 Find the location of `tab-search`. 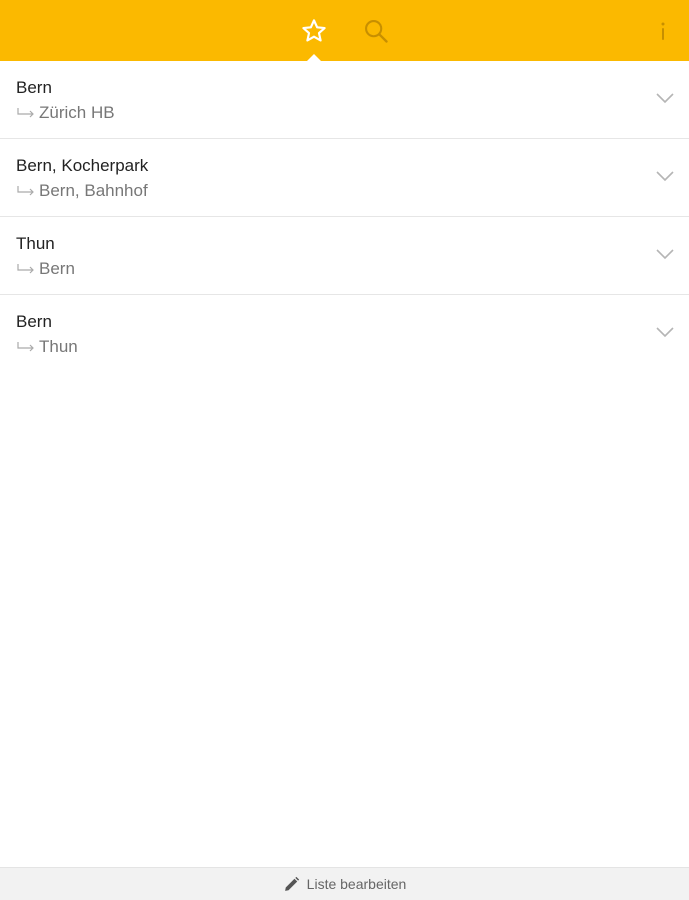

tab-search is located at coordinates (376, 30).